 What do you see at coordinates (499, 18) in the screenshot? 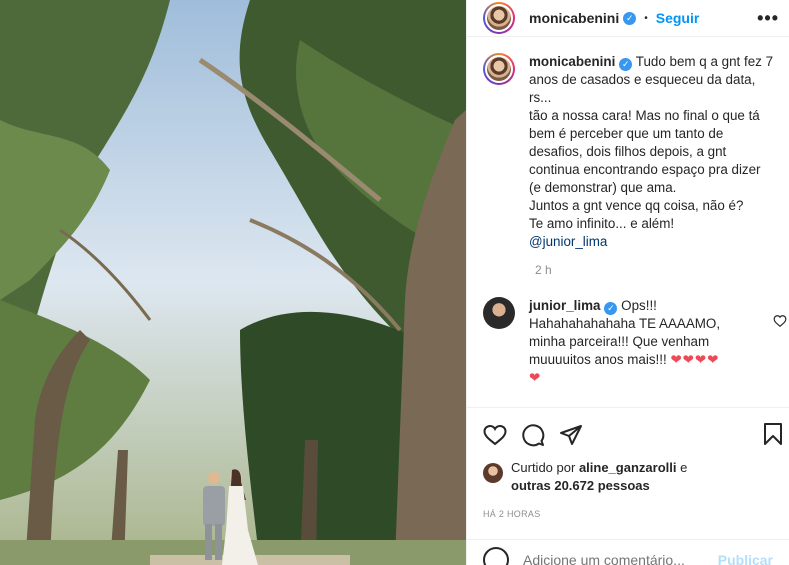
I see `author-avatar` at bounding box center [499, 18].